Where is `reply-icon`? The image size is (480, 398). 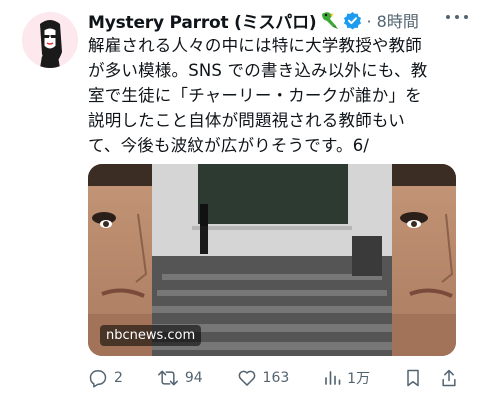
reply-icon is located at coordinates (98, 379).